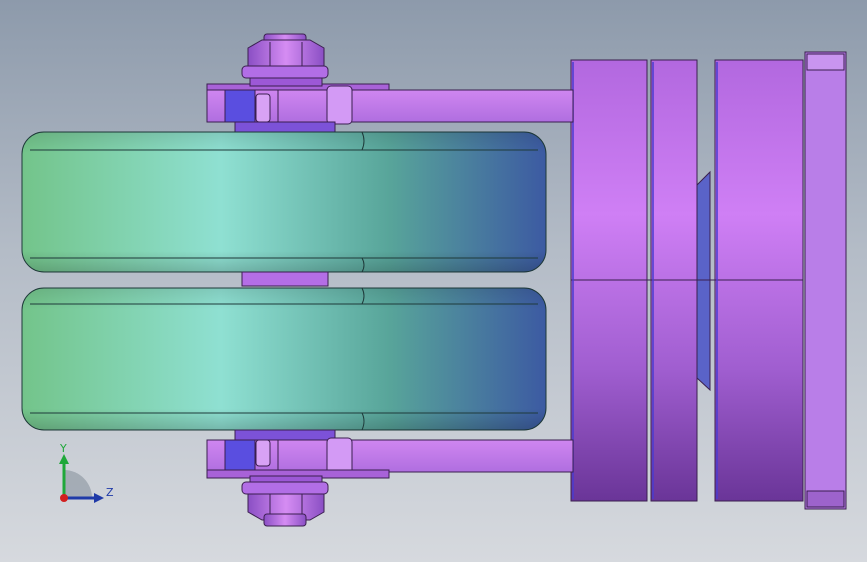 The height and width of the screenshot is (562, 867). Describe the element at coordinates (285, 60) in the screenshot. I see `top-nut` at that location.